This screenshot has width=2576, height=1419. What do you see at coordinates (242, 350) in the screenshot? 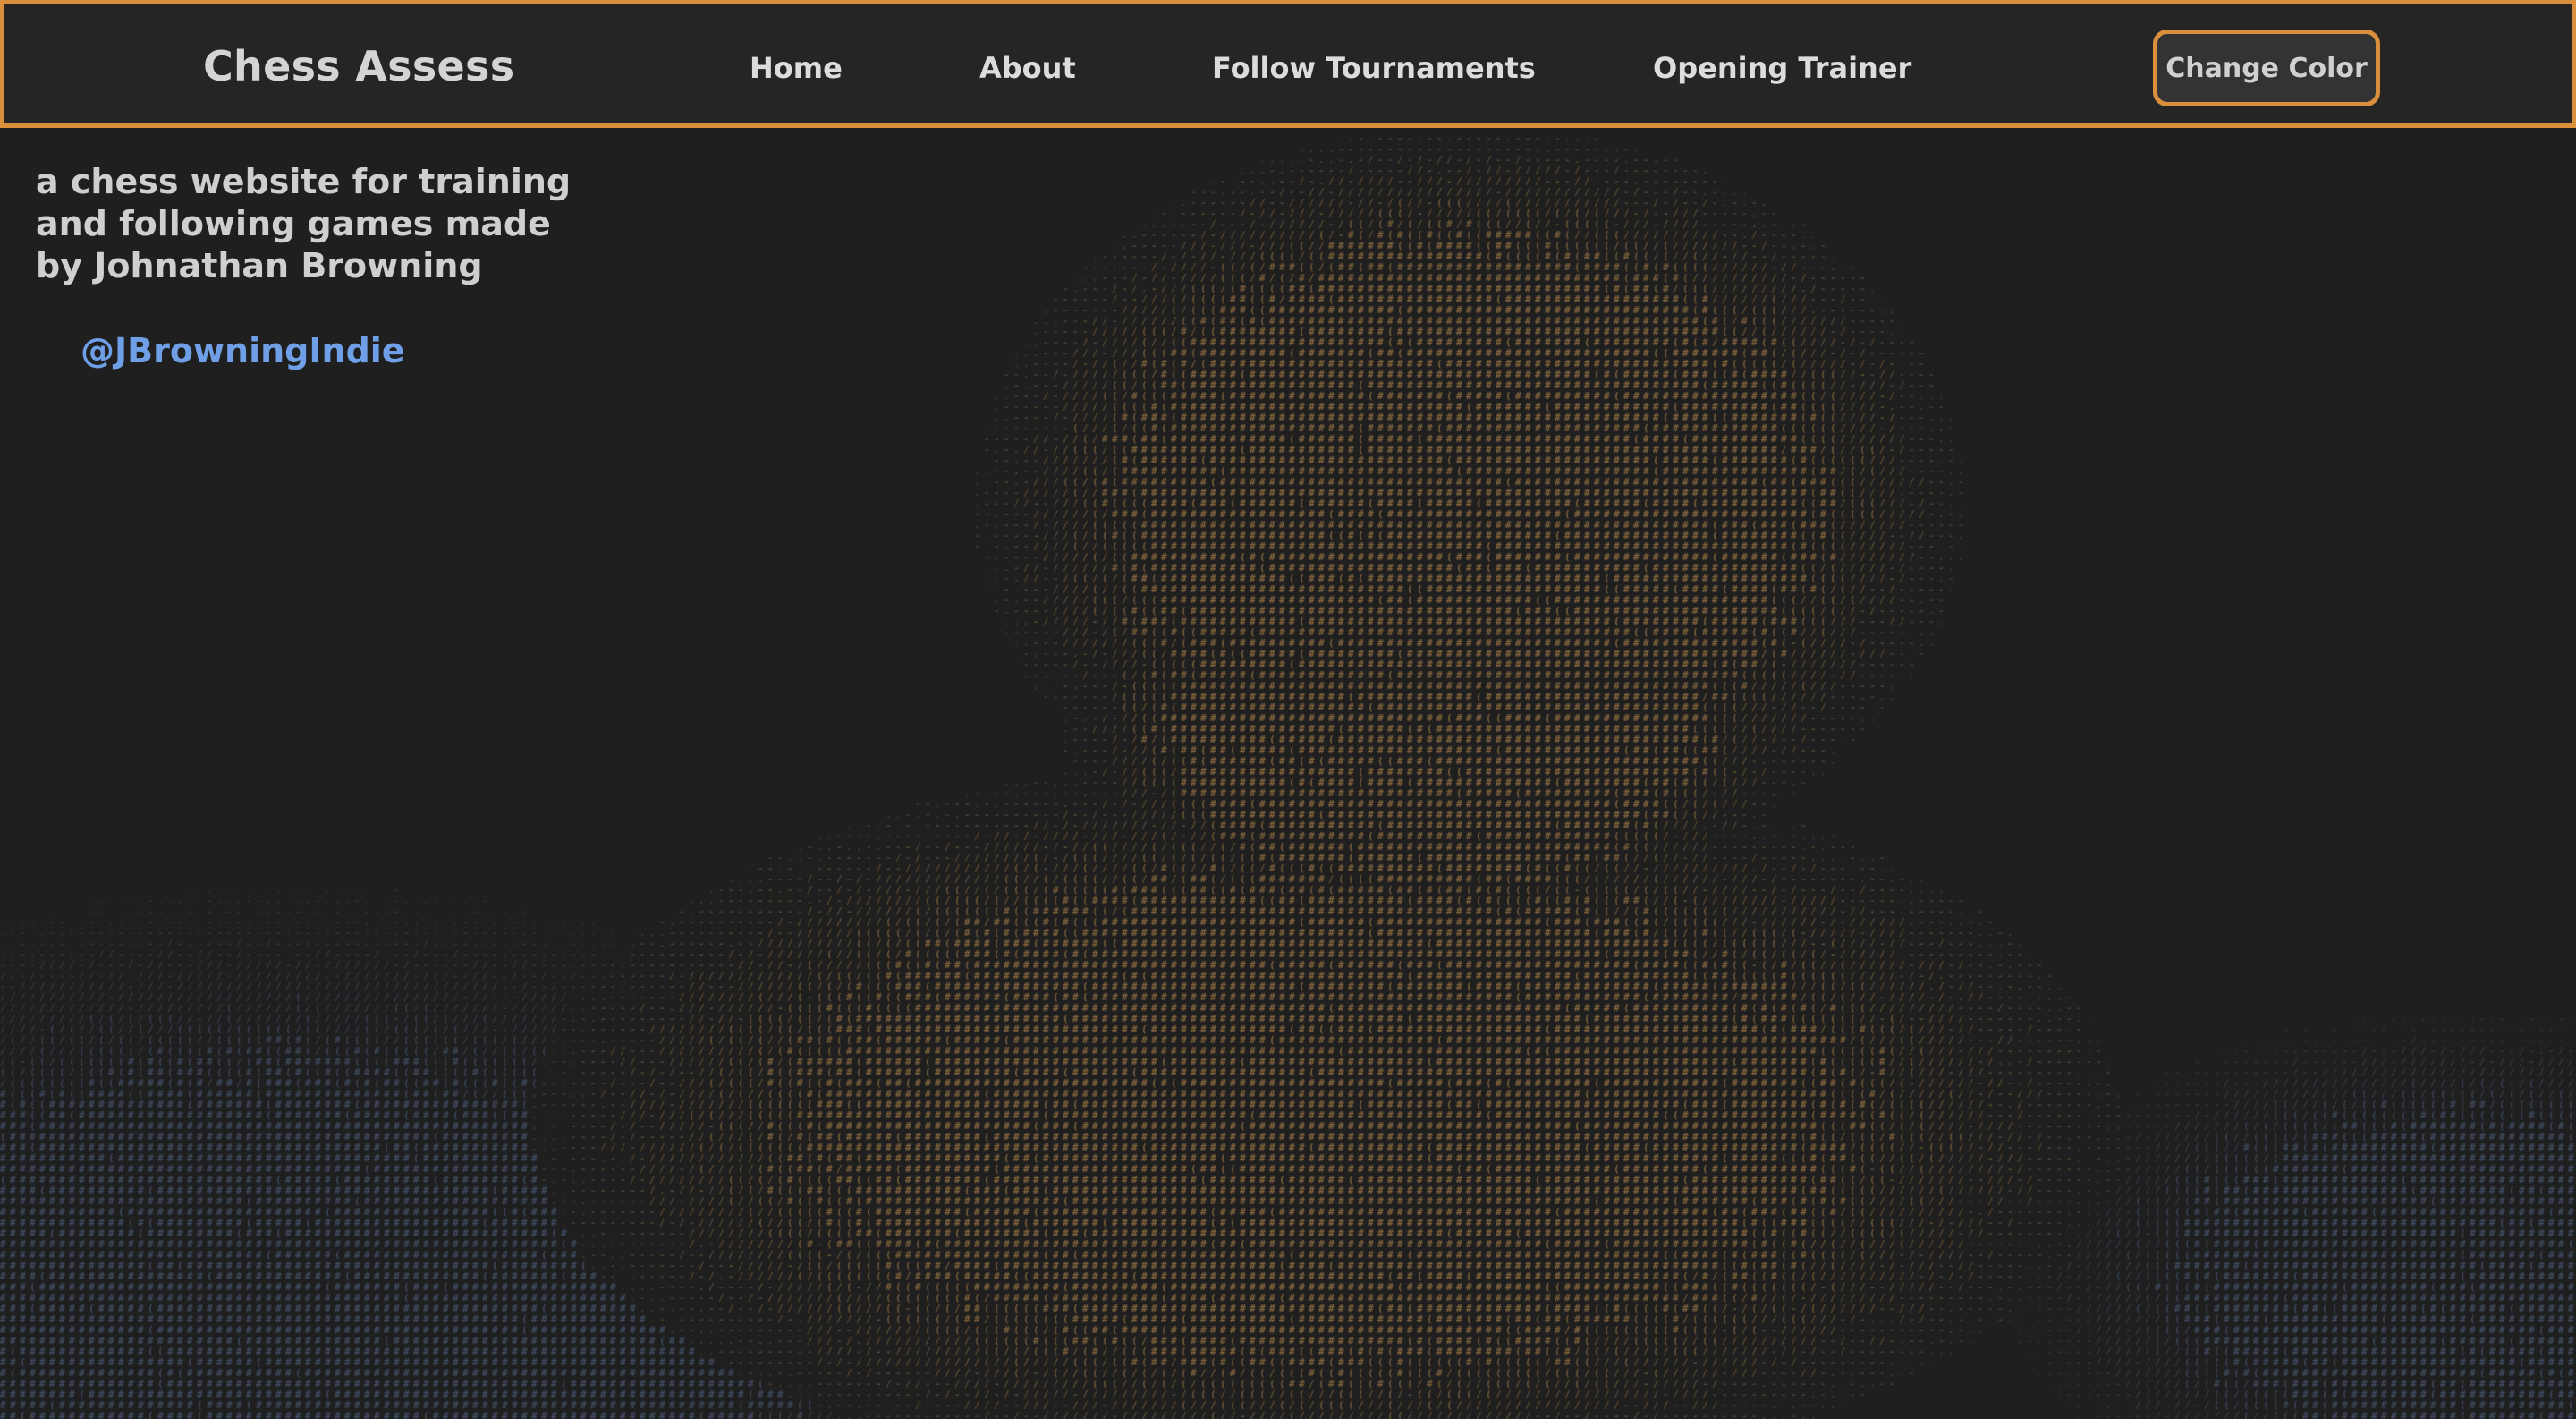
I see `author-handle-link: @JBrowningIndie` at bounding box center [242, 350].